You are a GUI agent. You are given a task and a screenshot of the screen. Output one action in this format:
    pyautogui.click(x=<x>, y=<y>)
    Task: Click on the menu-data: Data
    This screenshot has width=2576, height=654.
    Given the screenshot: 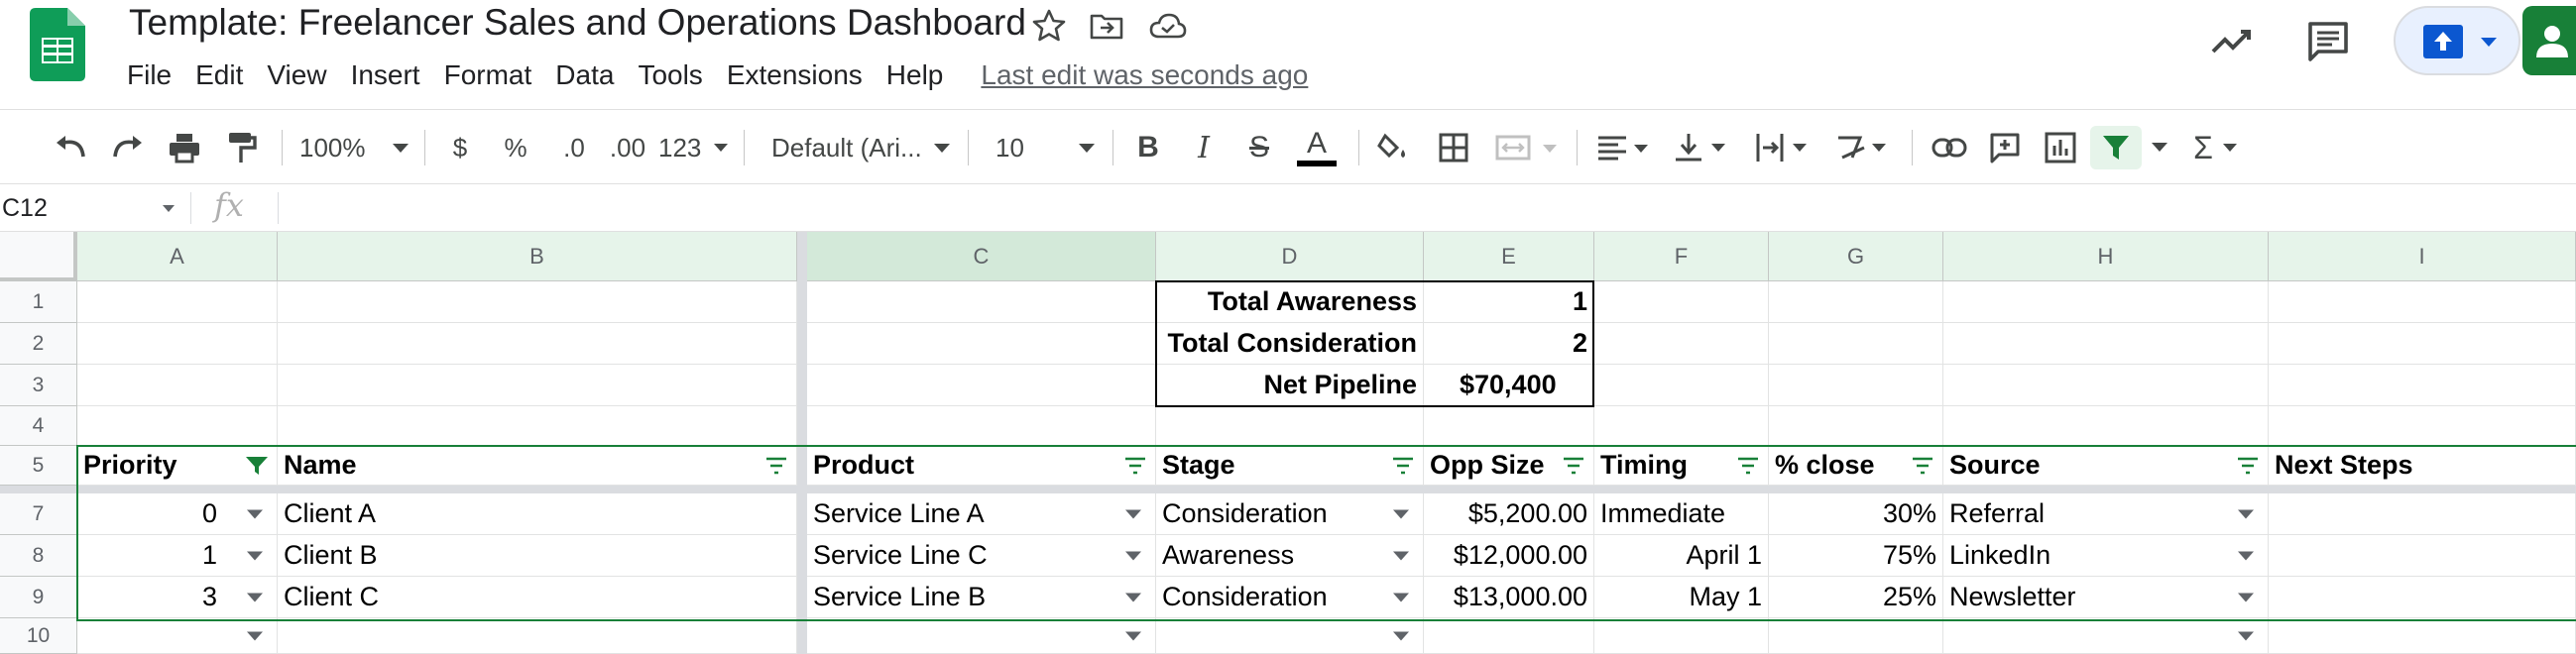 What is the action you would take?
    pyautogui.click(x=584, y=75)
    